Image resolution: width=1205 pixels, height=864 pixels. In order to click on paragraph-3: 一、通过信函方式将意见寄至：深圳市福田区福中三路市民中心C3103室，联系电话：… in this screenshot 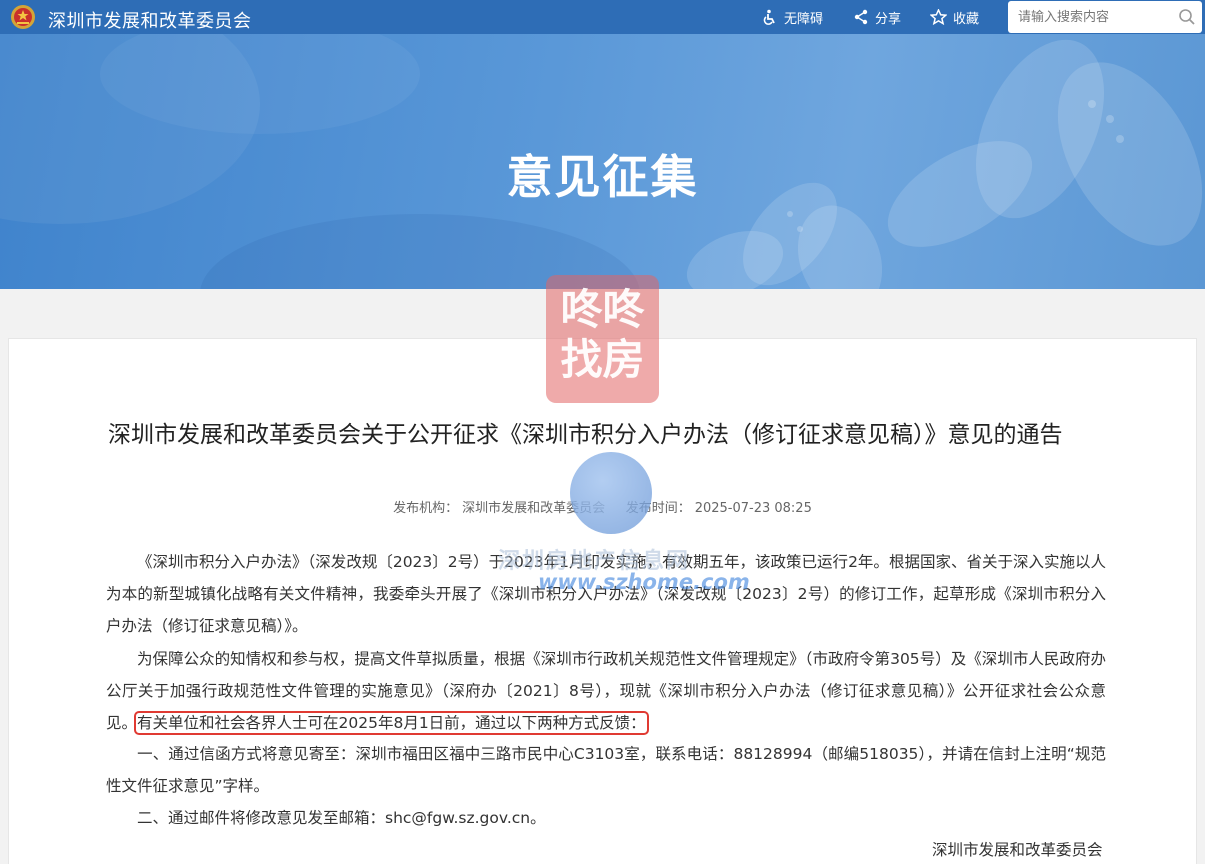, I will do `click(606, 770)`.